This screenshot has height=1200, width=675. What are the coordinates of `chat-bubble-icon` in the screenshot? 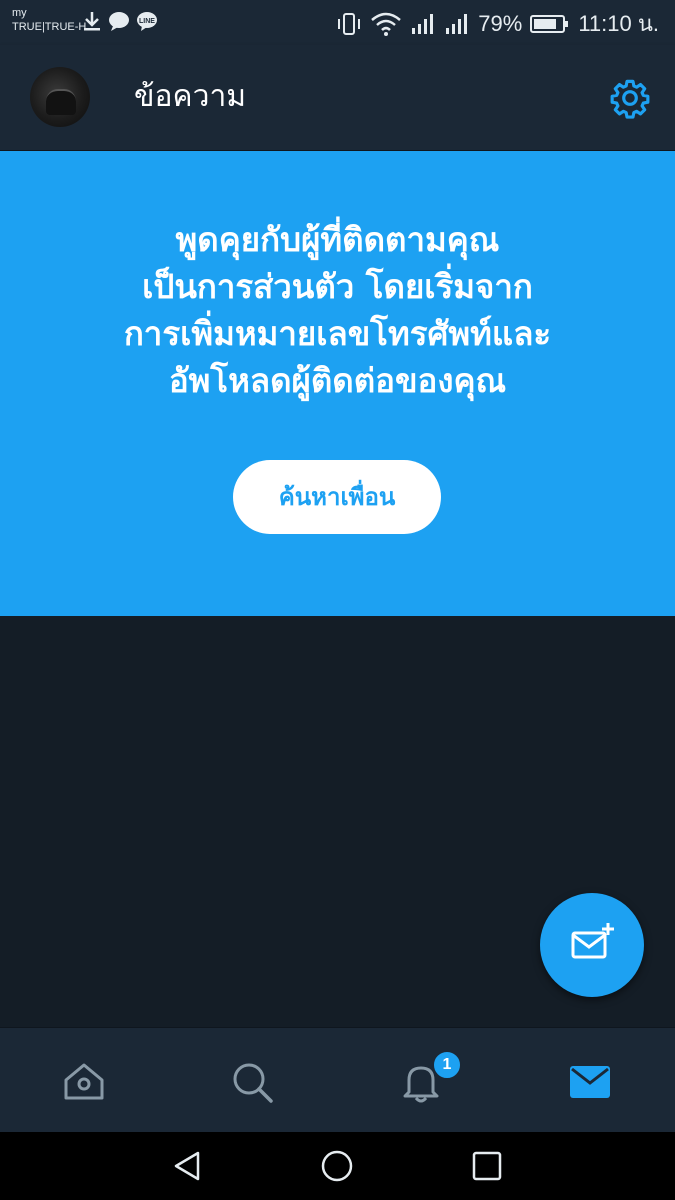 It's located at (119, 21).